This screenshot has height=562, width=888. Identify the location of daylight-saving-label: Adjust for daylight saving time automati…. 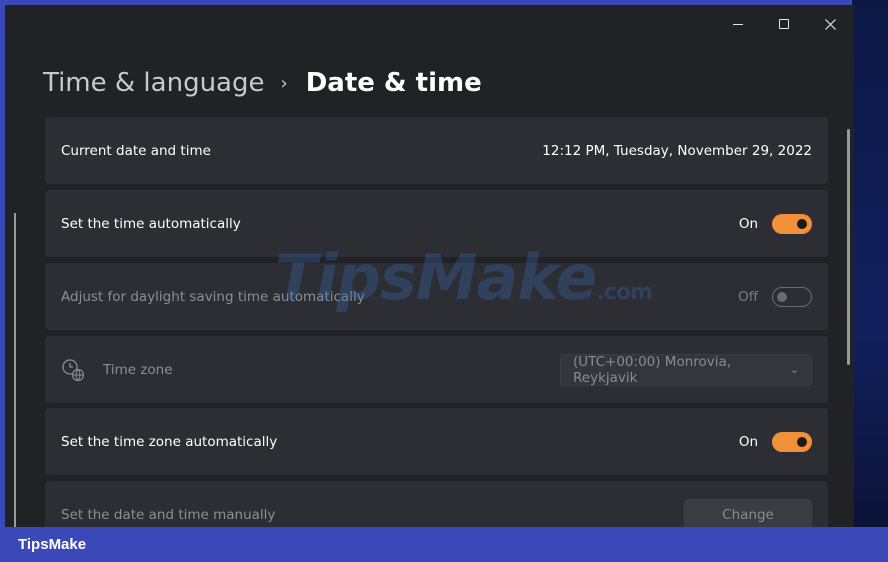
(213, 296).